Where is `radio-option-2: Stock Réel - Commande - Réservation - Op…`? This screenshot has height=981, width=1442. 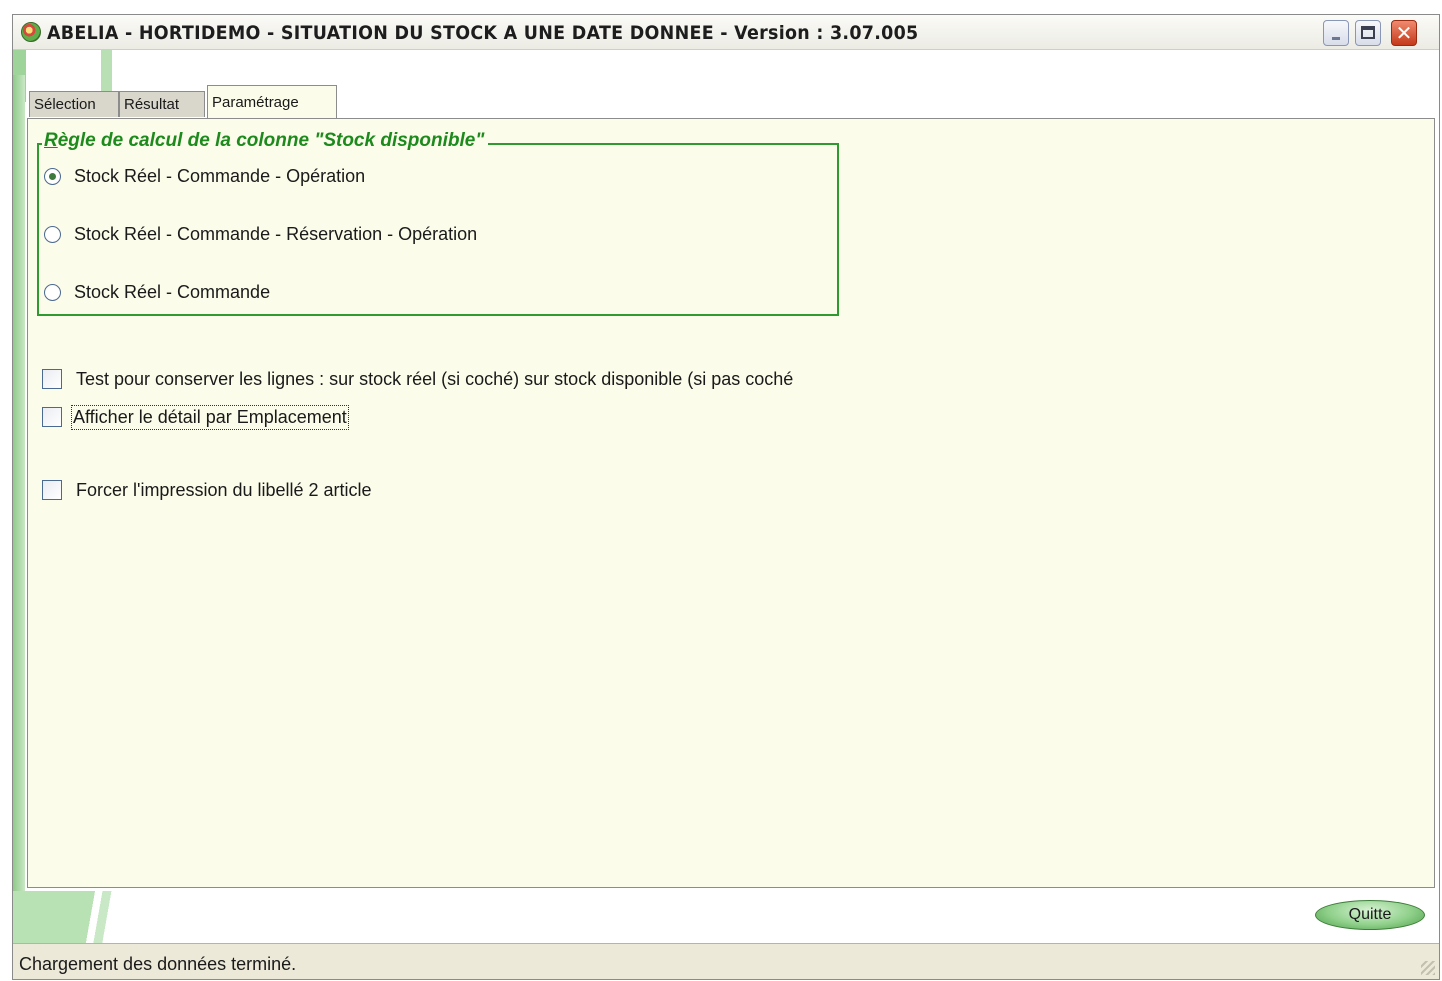 radio-option-2: Stock Réel - Commande - Réservation - Op… is located at coordinates (260, 234).